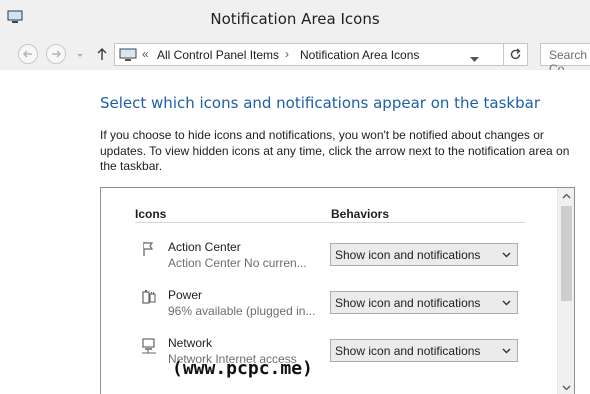  What do you see at coordinates (149, 249) in the screenshot?
I see `flag-icon` at bounding box center [149, 249].